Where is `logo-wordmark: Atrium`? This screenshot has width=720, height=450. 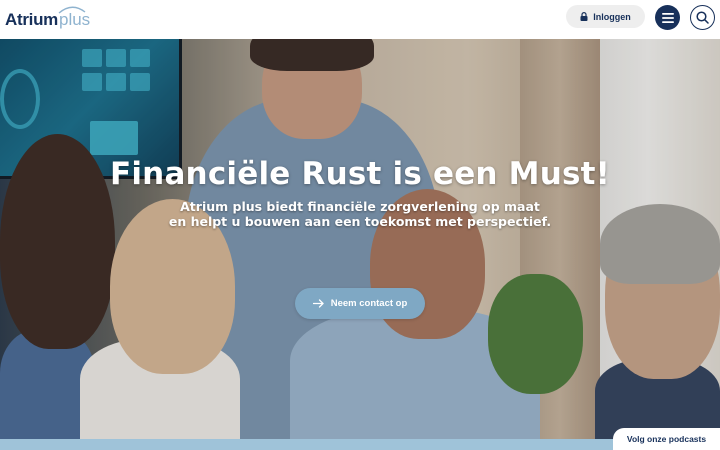 logo-wordmark: Atrium is located at coordinates (31, 19).